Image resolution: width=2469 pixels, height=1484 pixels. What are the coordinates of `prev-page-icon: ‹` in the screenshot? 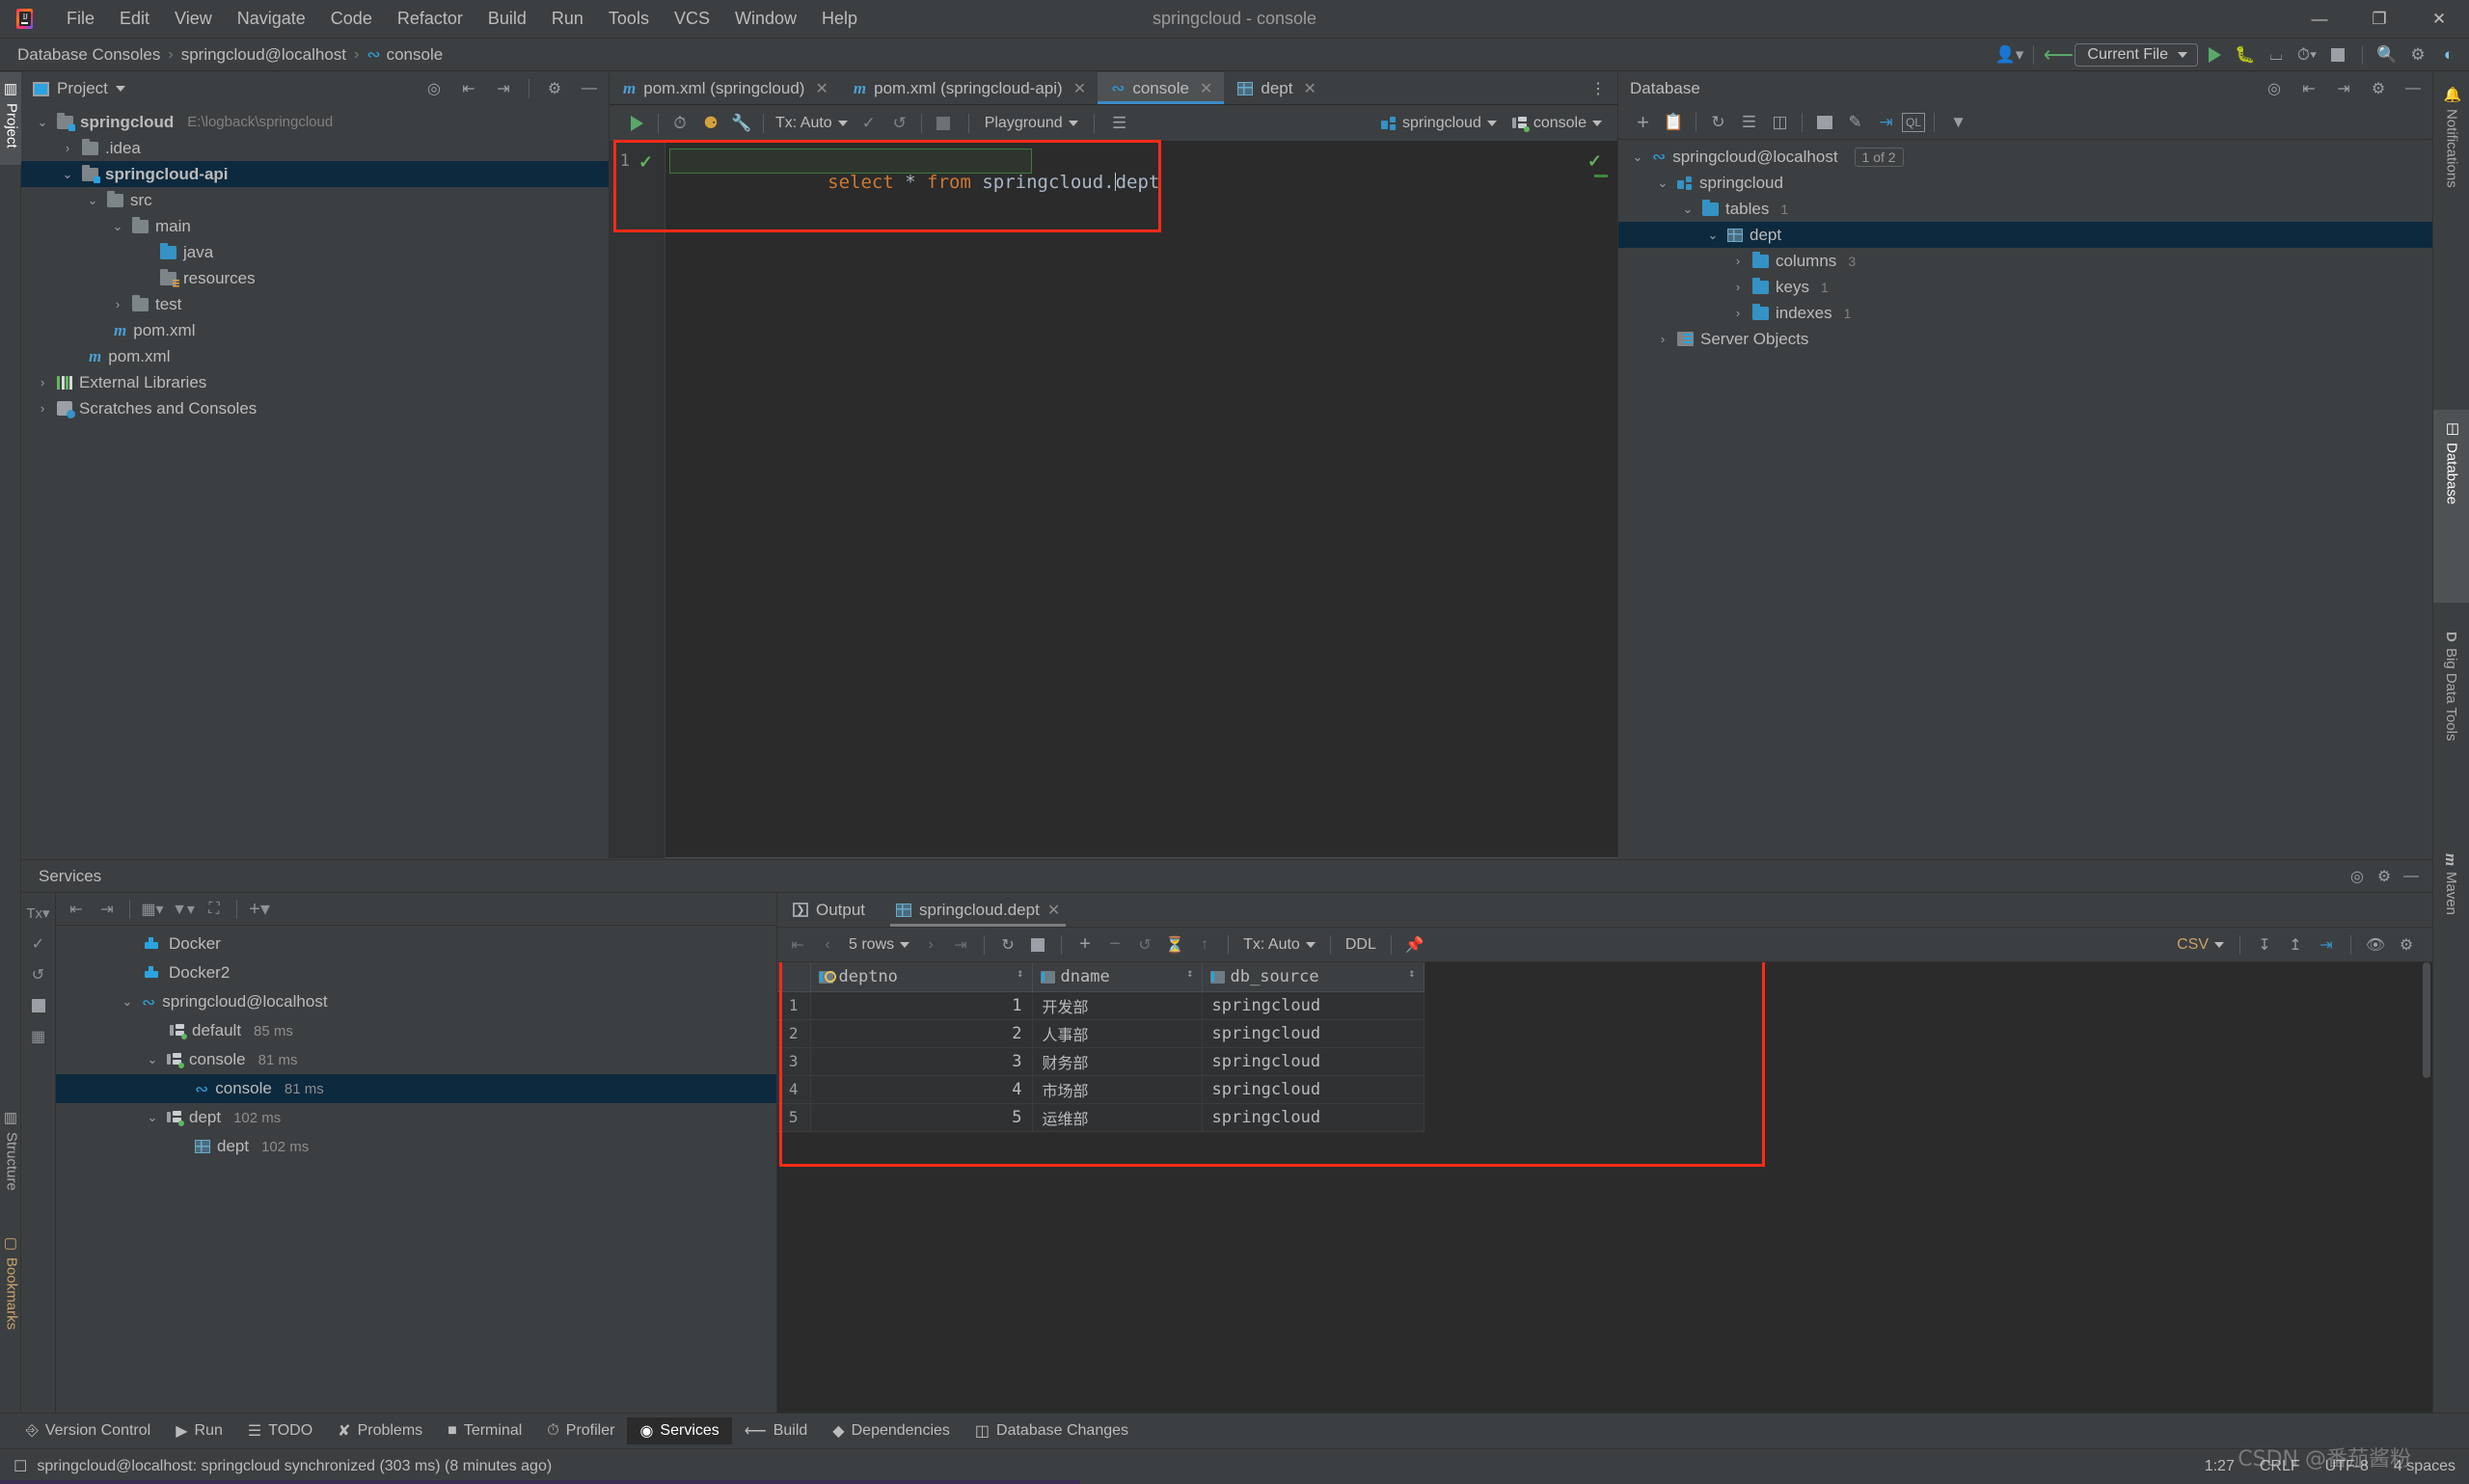 It's located at (828, 944).